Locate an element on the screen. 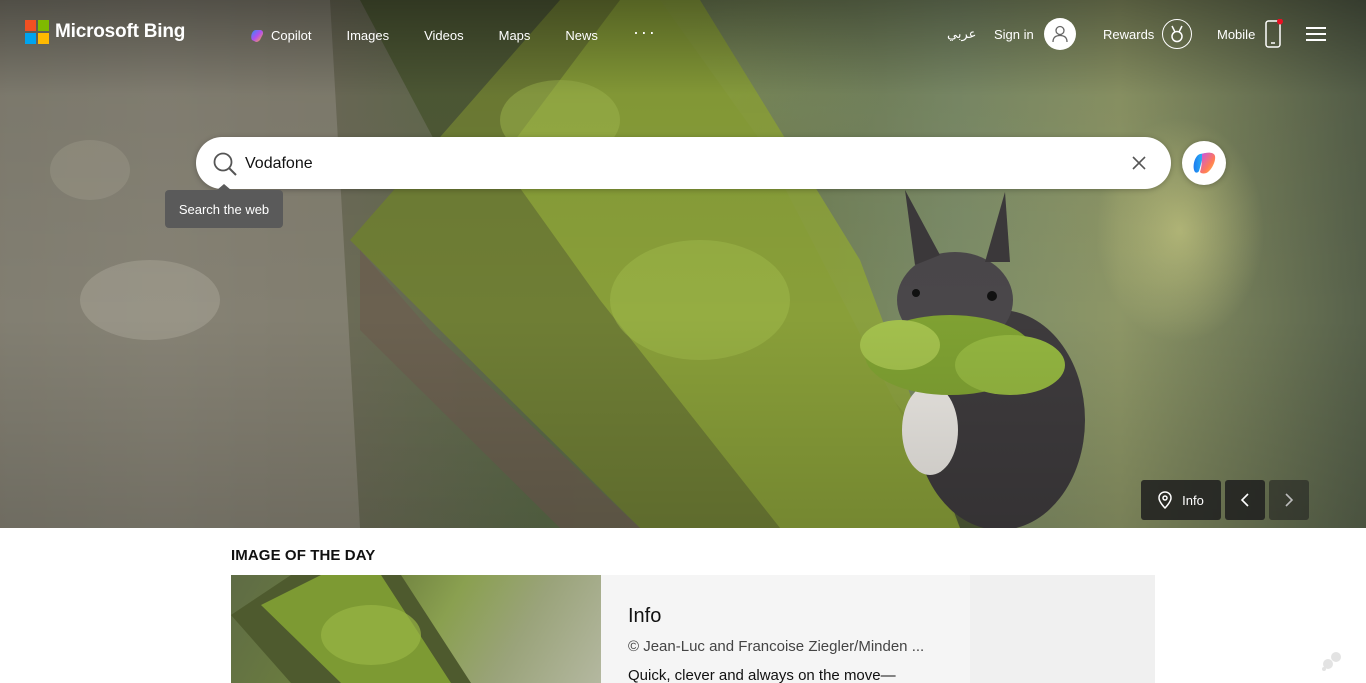 Image resolution: width=1366 pixels, height=683 pixels. search-tooltip: Search the web is located at coordinates (224, 206).